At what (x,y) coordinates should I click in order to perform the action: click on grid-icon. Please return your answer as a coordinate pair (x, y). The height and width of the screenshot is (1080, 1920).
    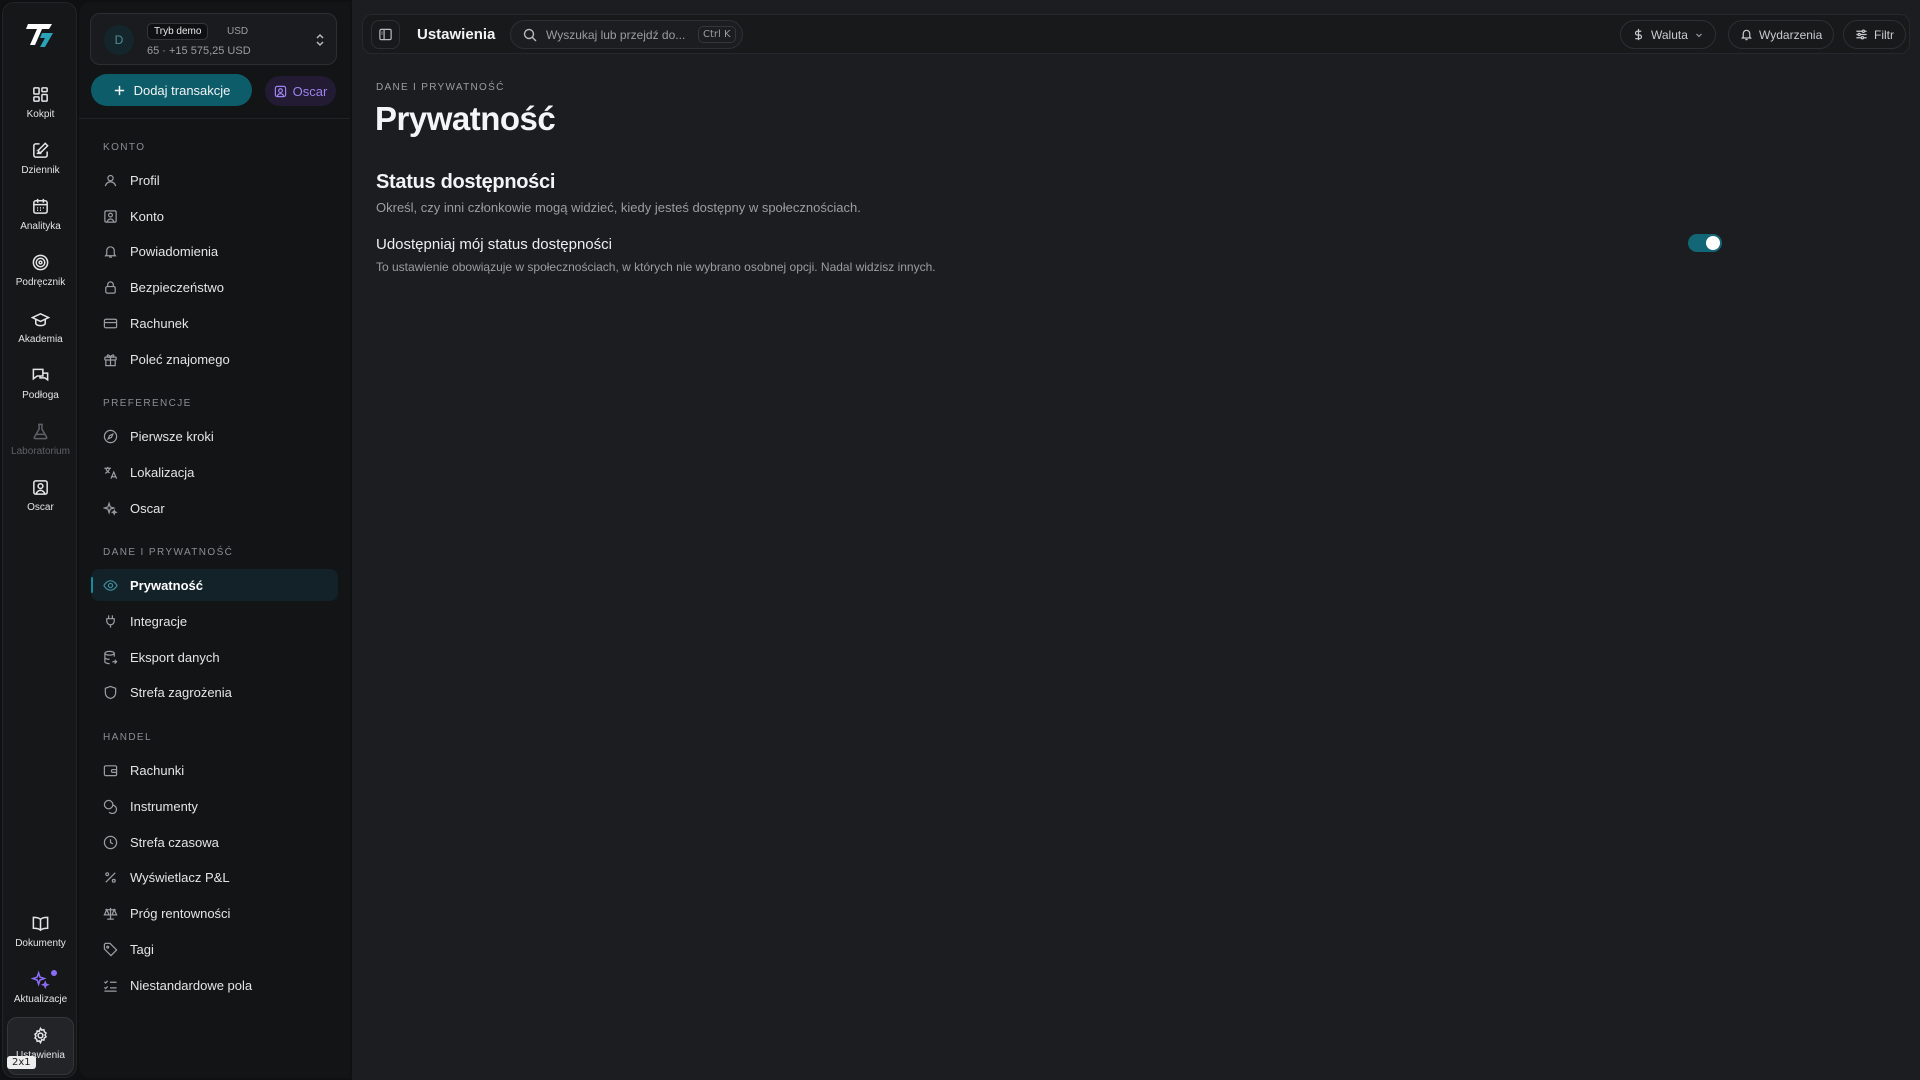
    Looking at the image, I should click on (40, 94).